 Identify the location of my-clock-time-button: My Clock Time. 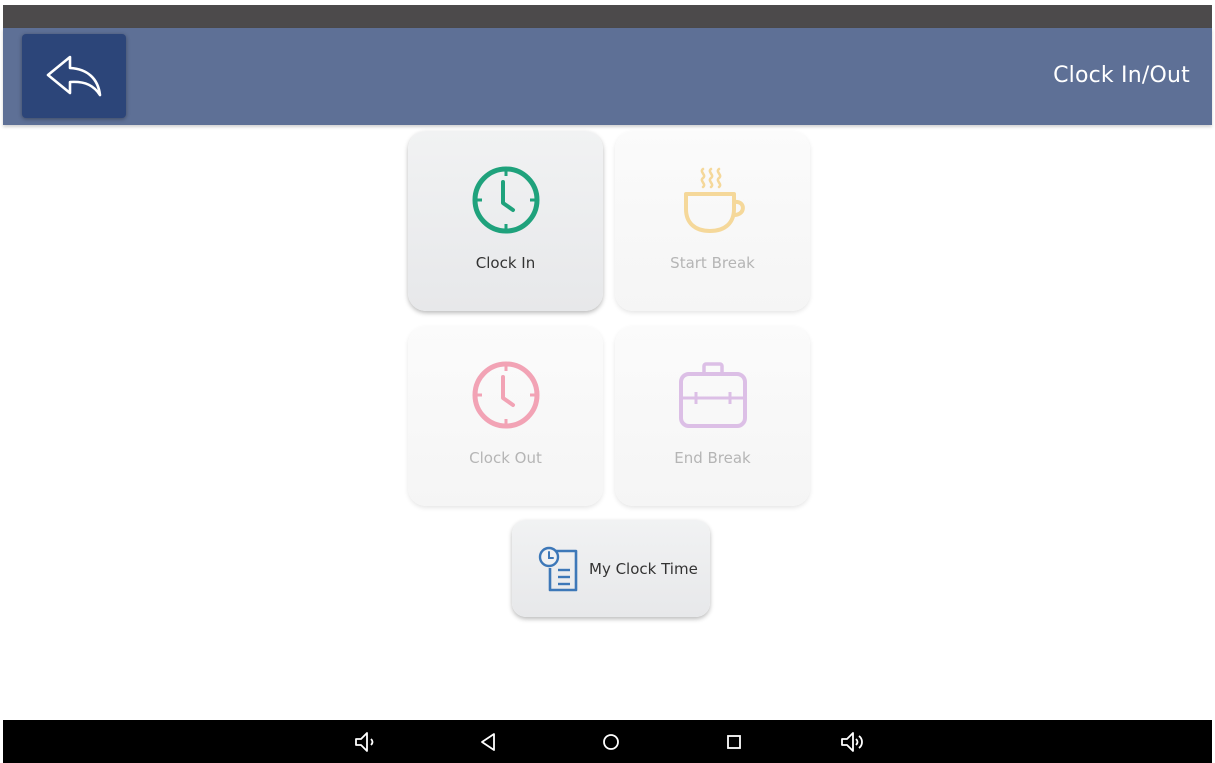
(611, 568).